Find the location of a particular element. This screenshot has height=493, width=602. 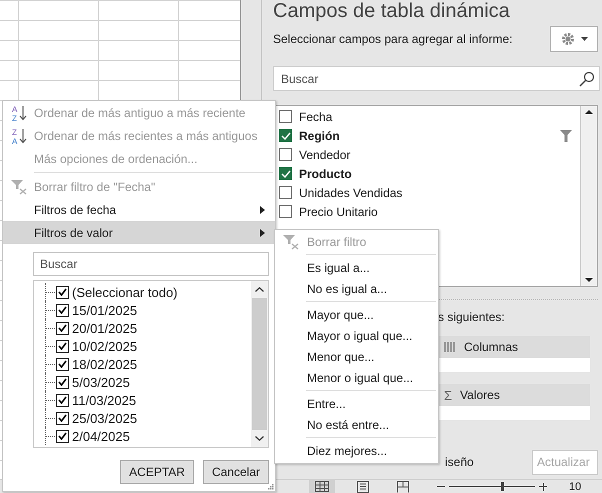

area-label: Valores is located at coordinates (480, 395).